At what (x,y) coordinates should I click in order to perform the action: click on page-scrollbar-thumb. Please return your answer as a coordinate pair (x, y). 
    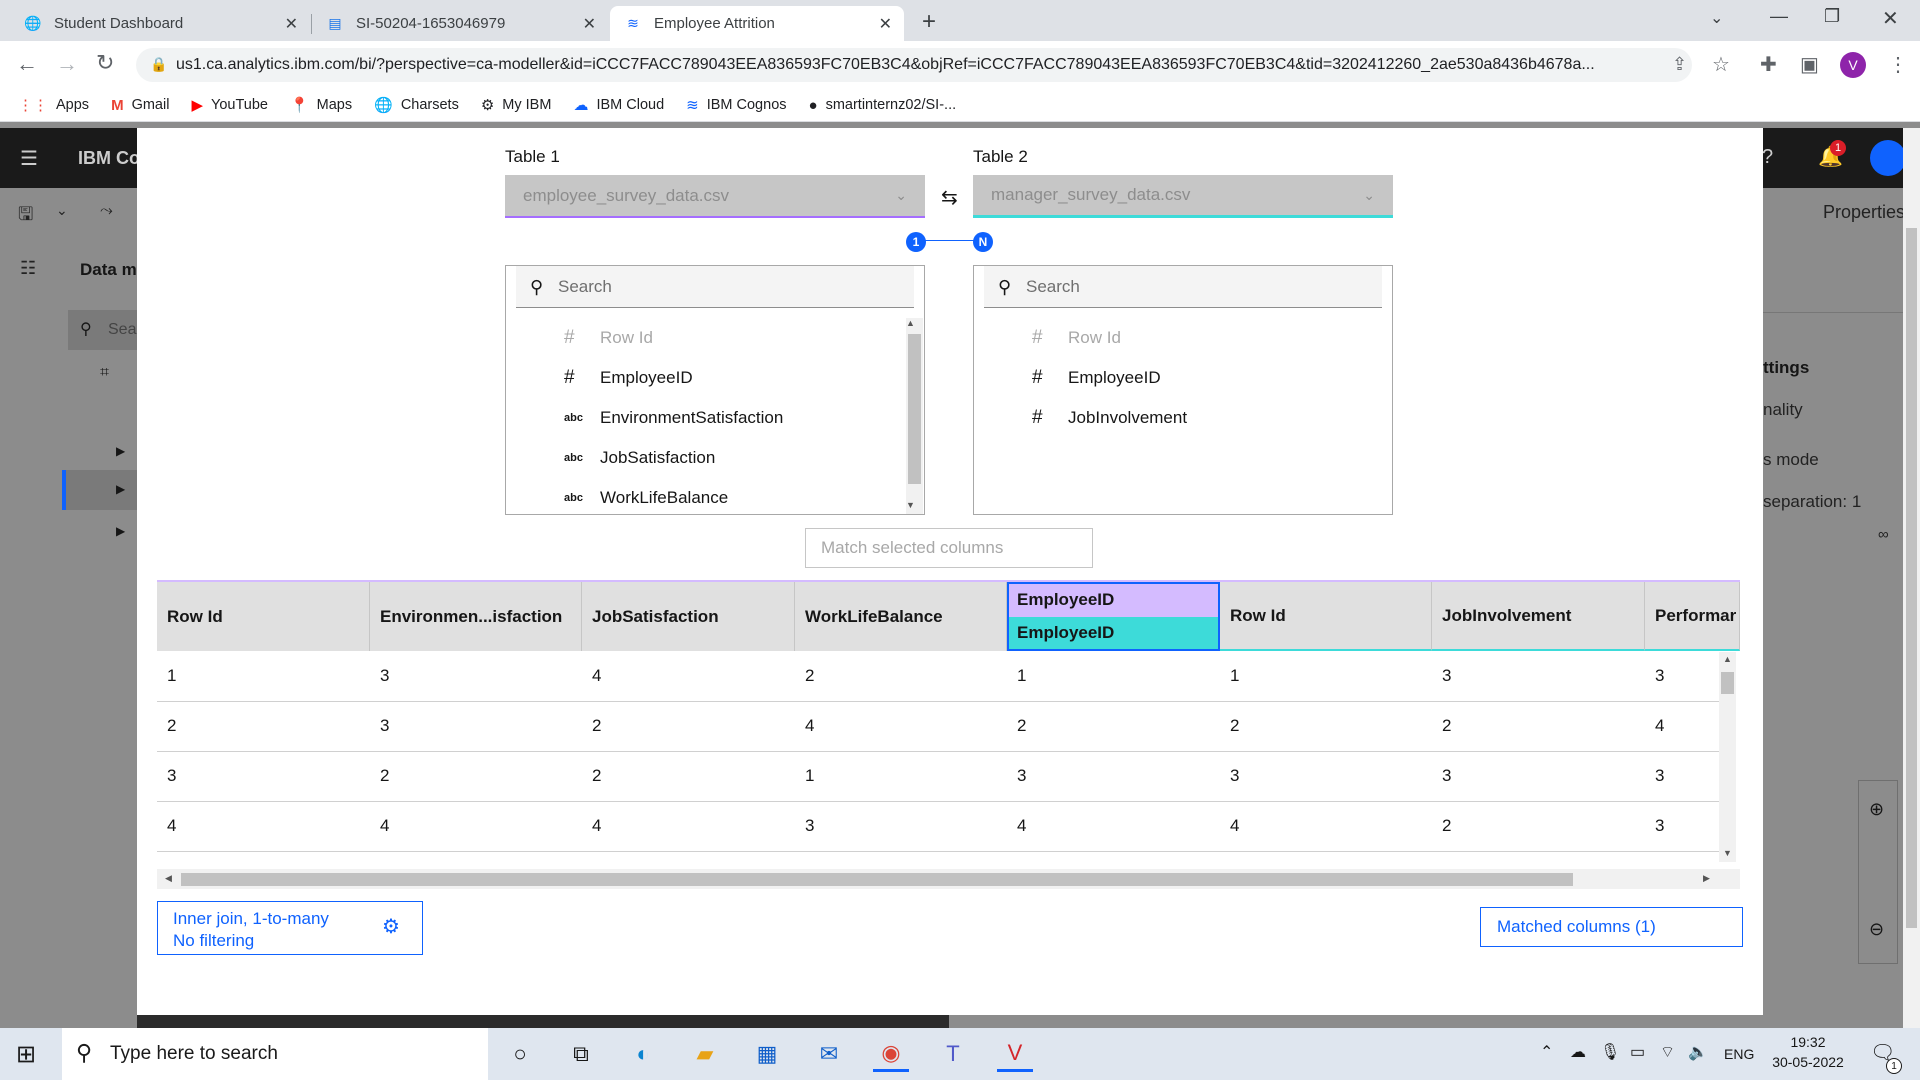
    Looking at the image, I should click on (1911, 578).